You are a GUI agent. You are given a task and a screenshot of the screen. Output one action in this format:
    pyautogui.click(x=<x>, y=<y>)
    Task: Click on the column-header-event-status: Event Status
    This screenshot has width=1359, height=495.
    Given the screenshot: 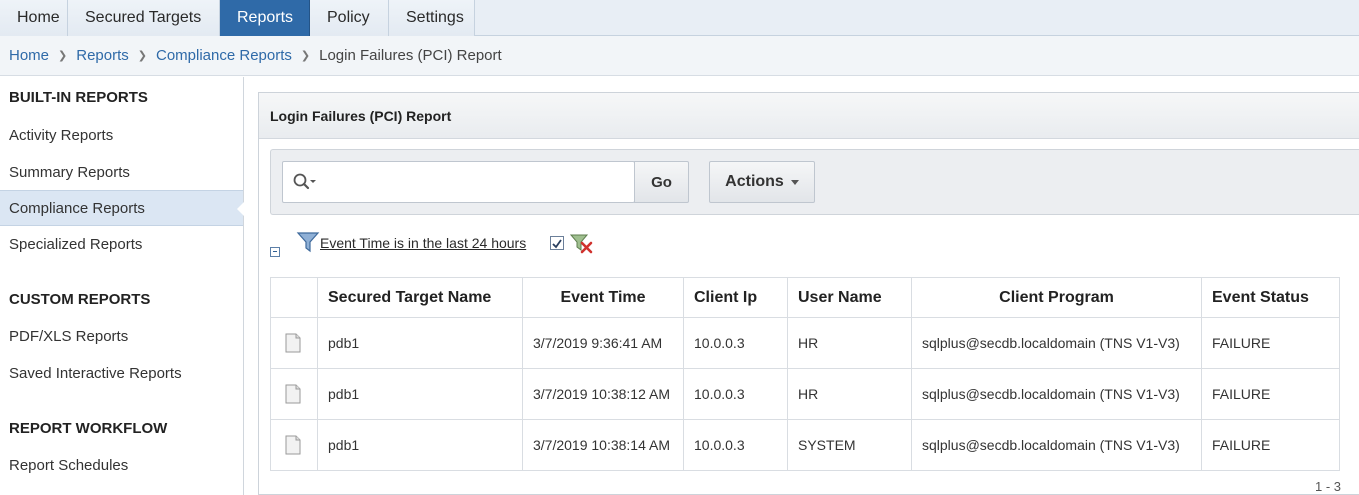 What is the action you would take?
    pyautogui.click(x=1270, y=297)
    